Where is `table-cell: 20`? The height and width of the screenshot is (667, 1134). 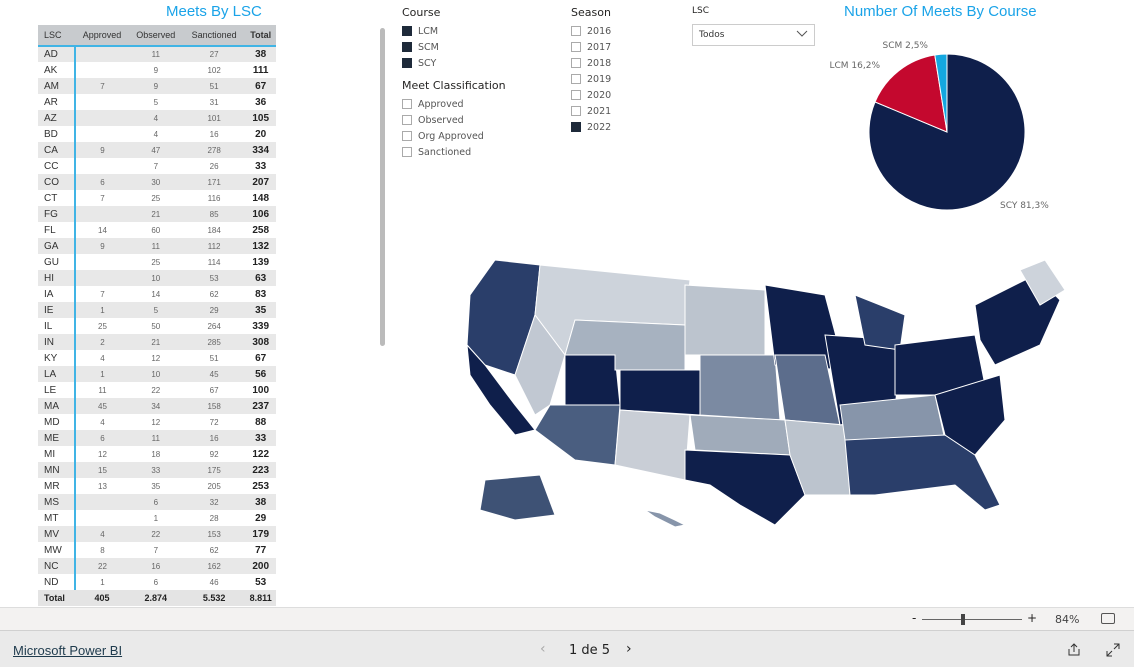
table-cell: 20 is located at coordinates (260, 134).